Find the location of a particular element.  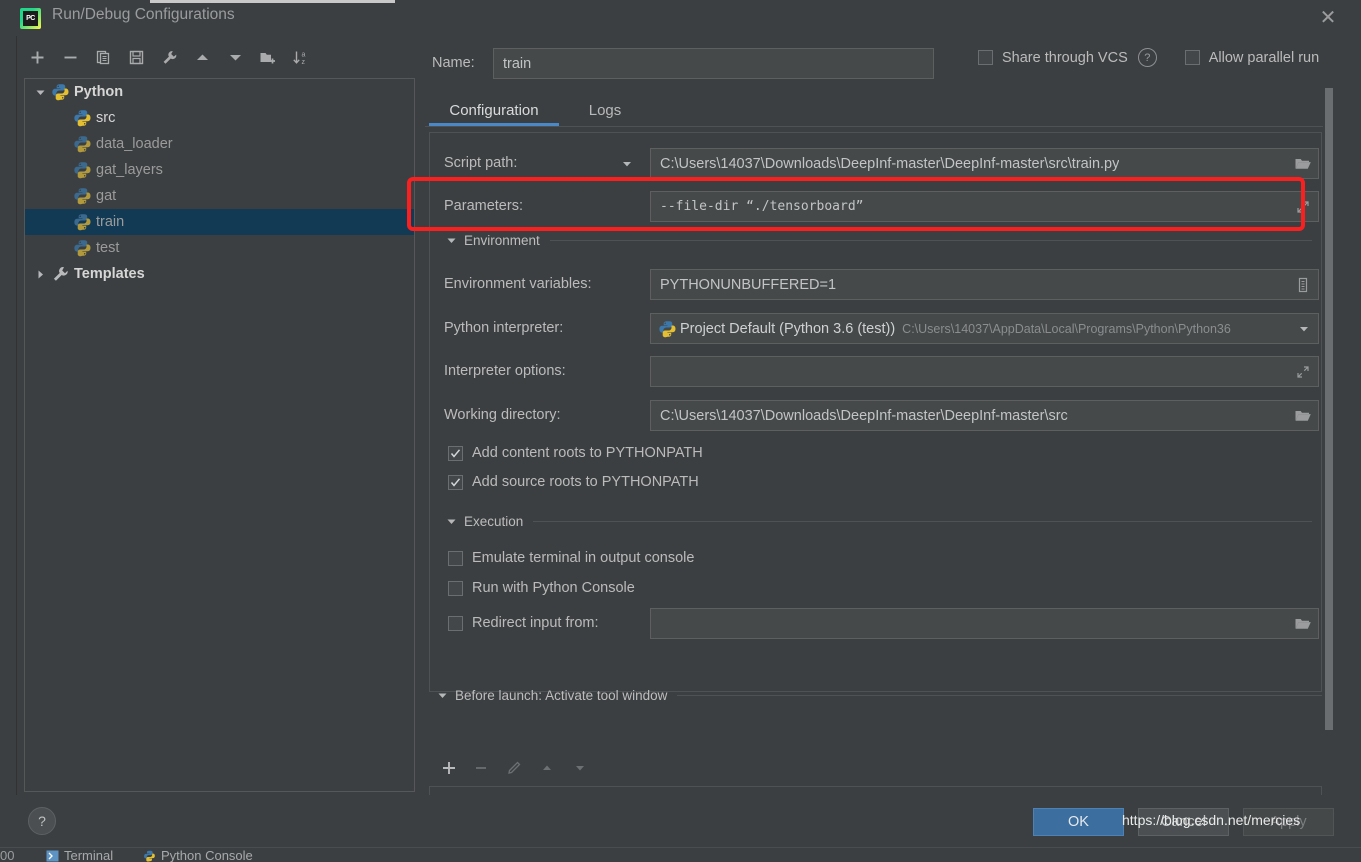

form-scrollbar-thumb is located at coordinates (1329, 409).